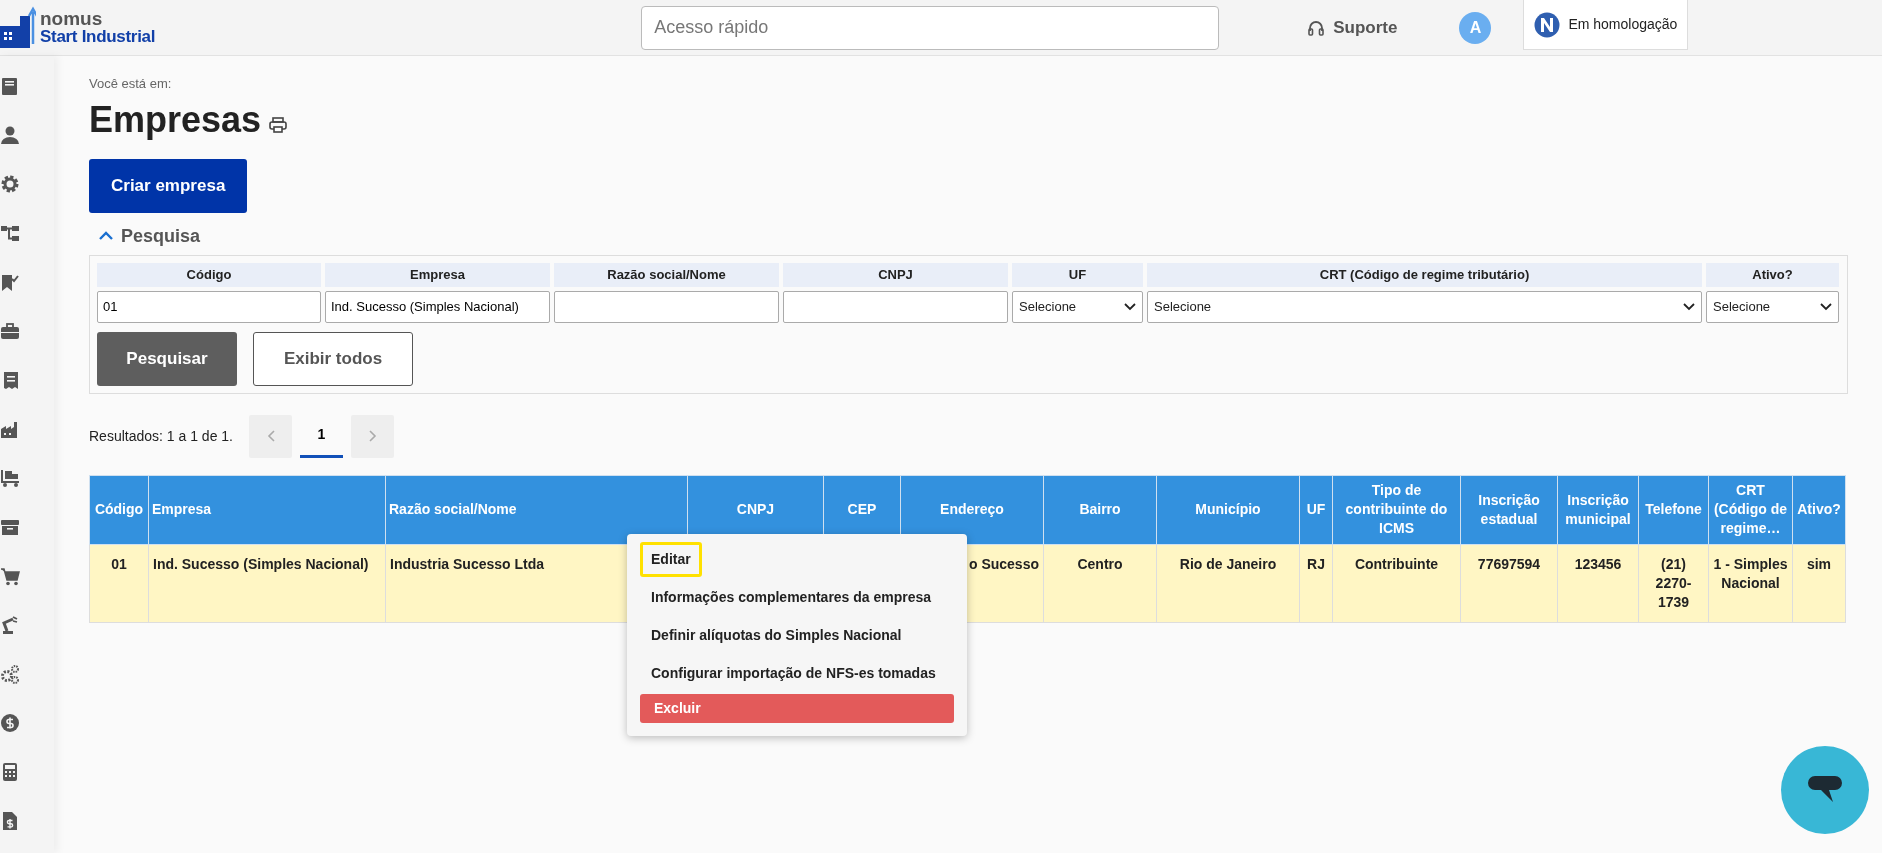 The height and width of the screenshot is (853, 1882). What do you see at coordinates (1606, 25) in the screenshot?
I see `environment-badge: Em homologação` at bounding box center [1606, 25].